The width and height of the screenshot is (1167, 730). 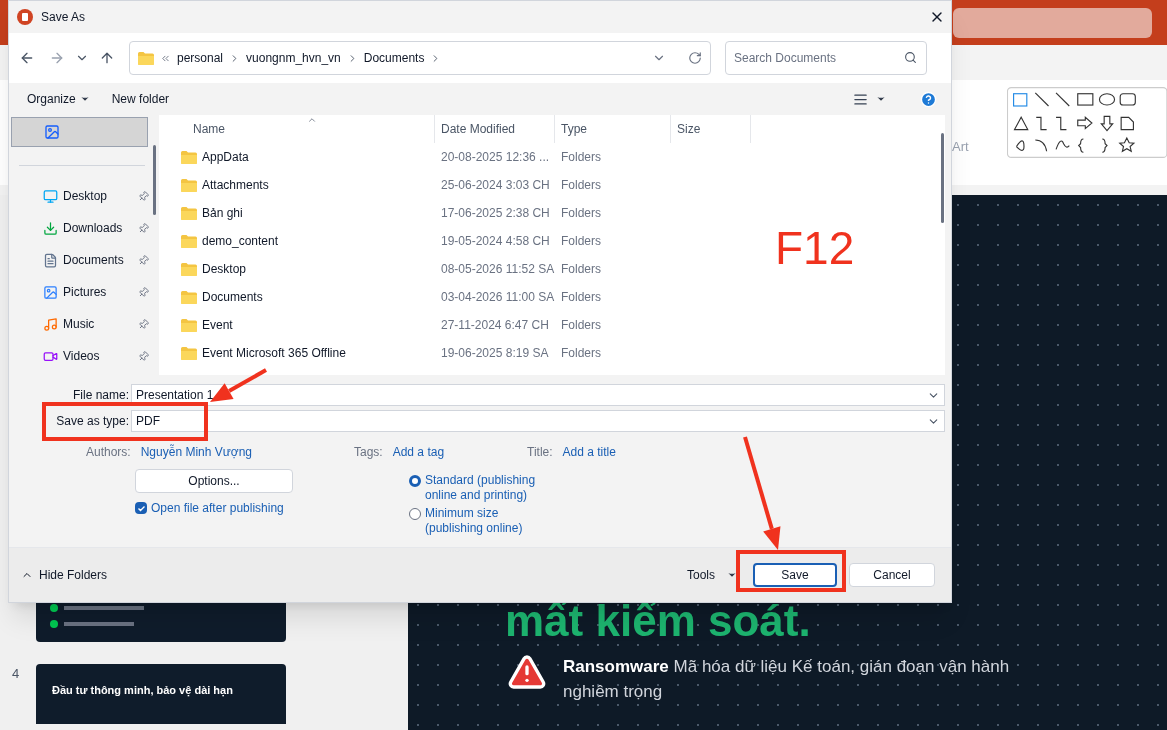 What do you see at coordinates (50, 260) in the screenshot?
I see `document-icon` at bounding box center [50, 260].